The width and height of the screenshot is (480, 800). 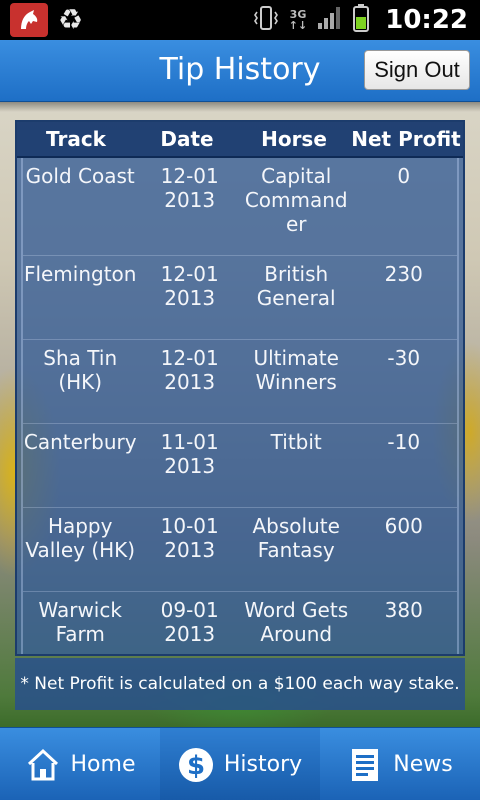 What do you see at coordinates (404, 442) in the screenshot?
I see `cell-net-profit: -10` at bounding box center [404, 442].